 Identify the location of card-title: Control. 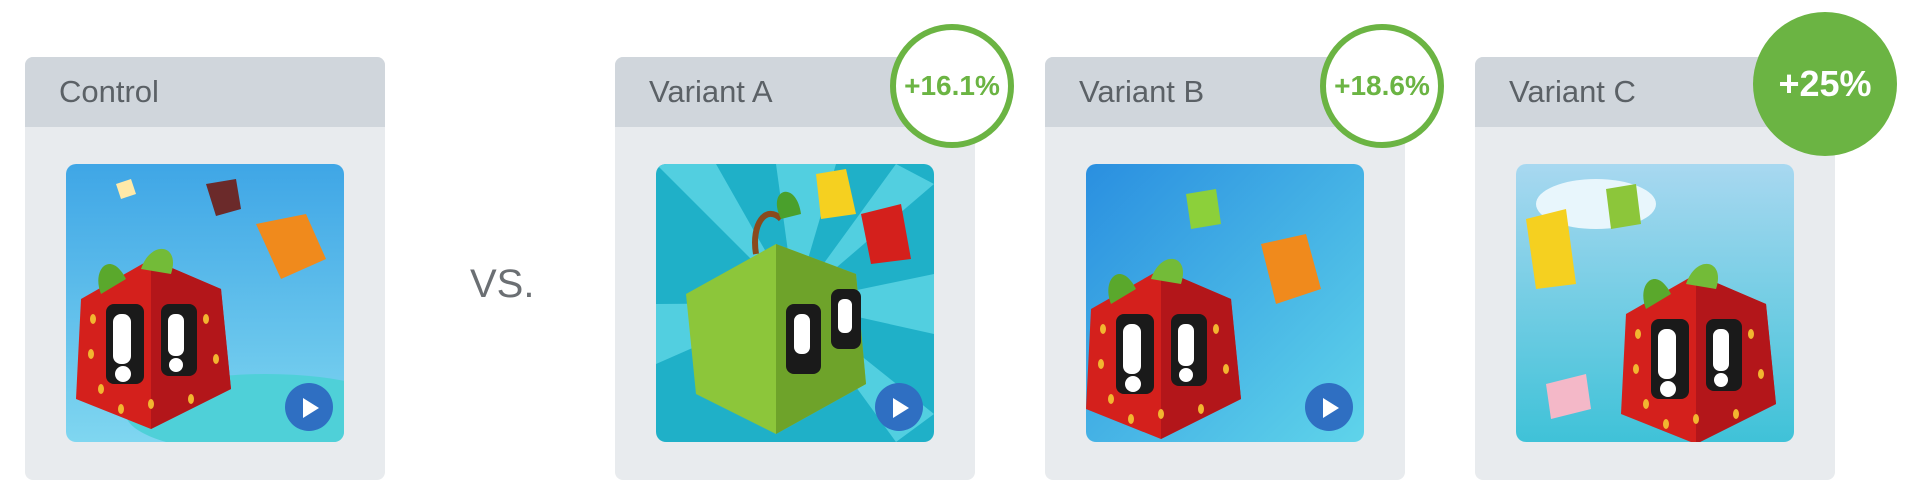
(205, 92).